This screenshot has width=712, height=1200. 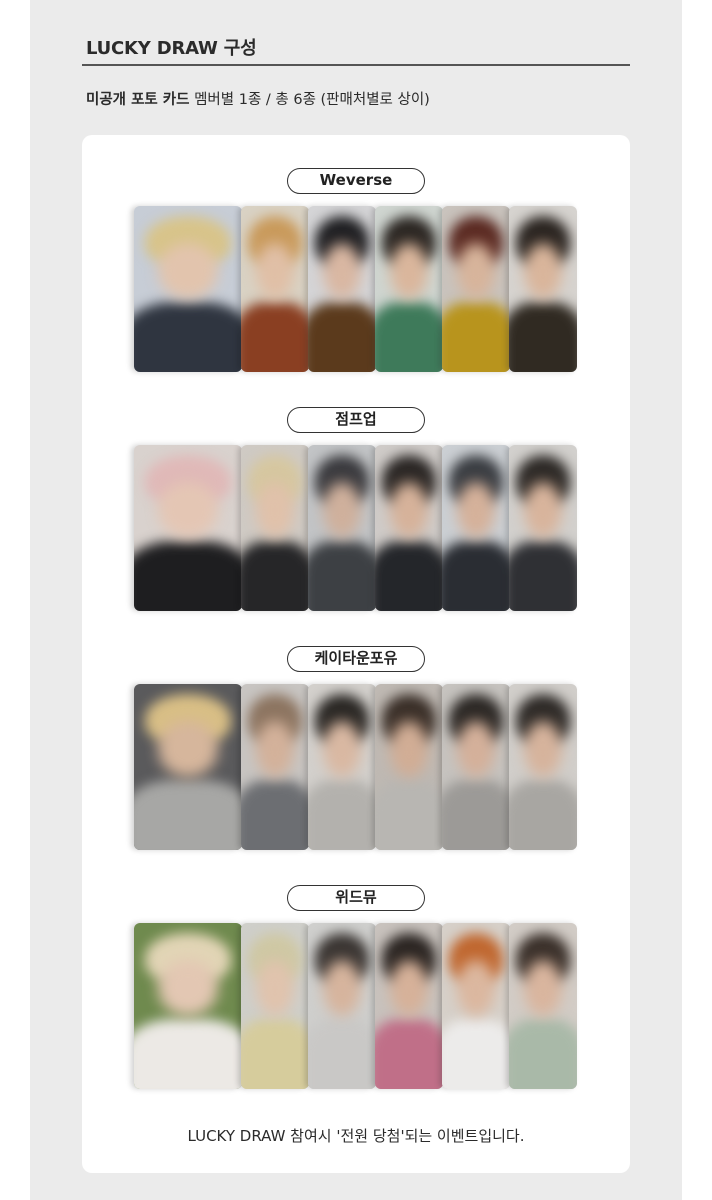 I want to click on section-title: LUCKY DRAW 구성, so click(x=171, y=48).